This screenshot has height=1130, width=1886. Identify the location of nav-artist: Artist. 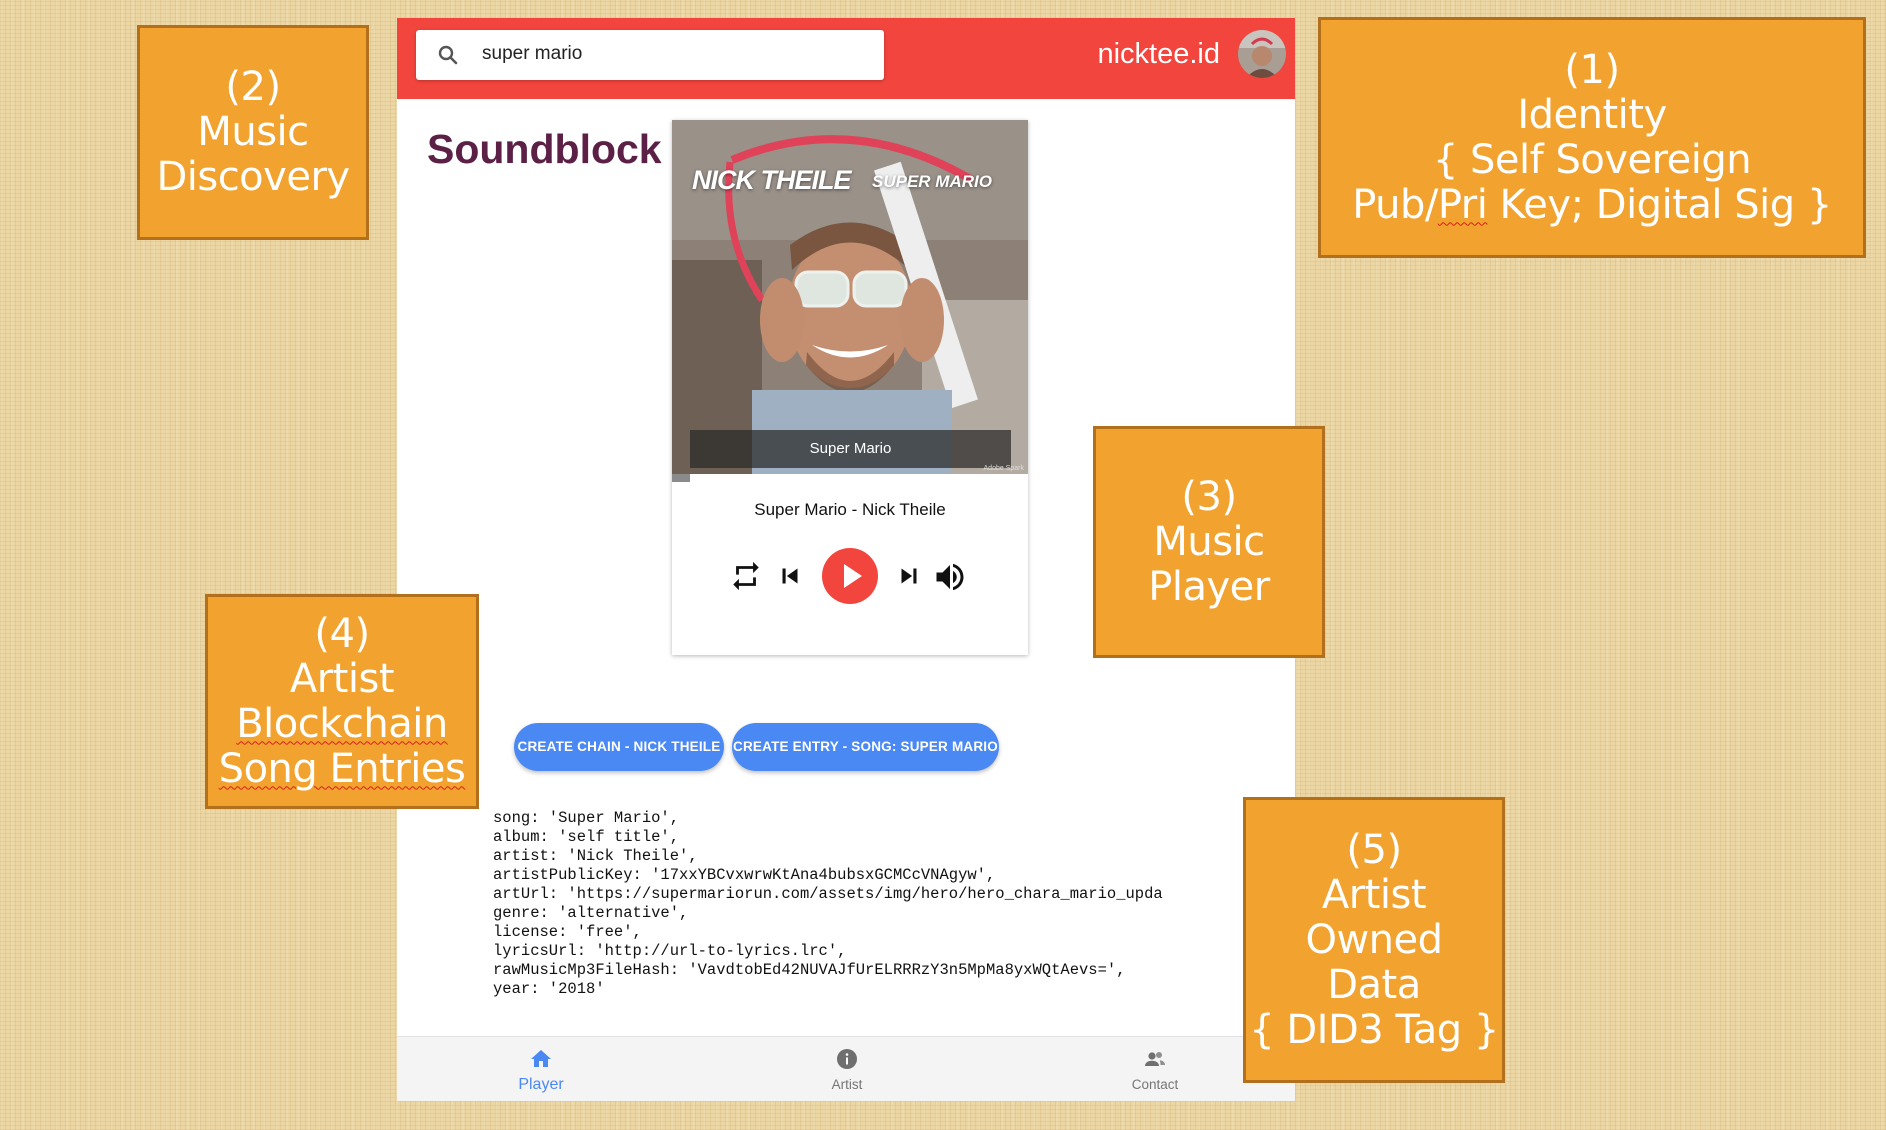
(847, 1069).